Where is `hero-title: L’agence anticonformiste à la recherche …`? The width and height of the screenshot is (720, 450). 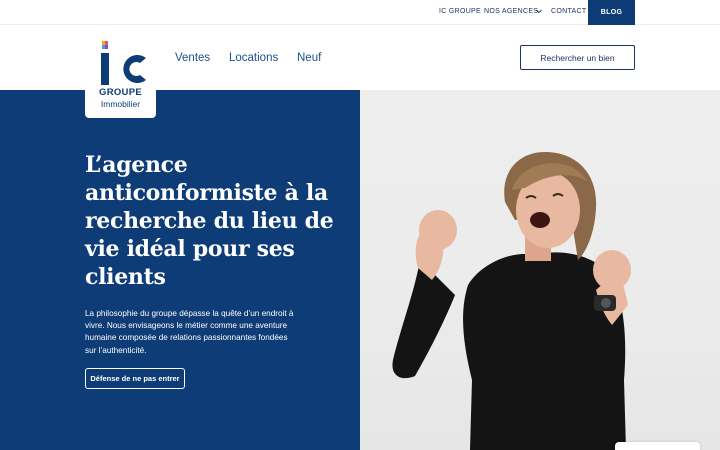 hero-title: L’agence anticonformiste à la recherche … is located at coordinates (209, 221).